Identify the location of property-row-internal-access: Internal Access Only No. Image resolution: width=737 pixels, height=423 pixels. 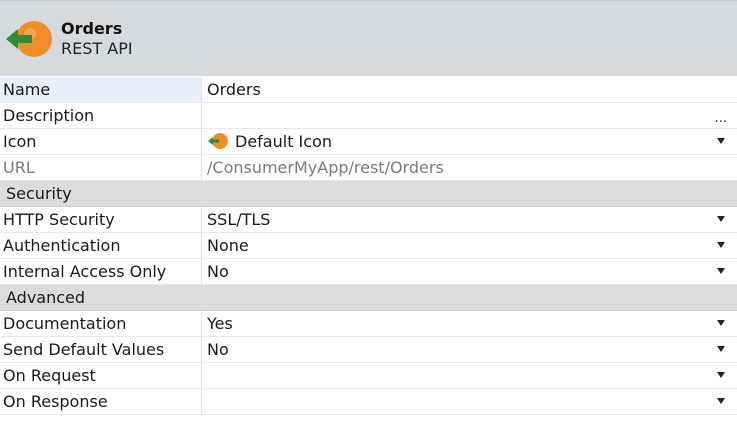
(368, 272).